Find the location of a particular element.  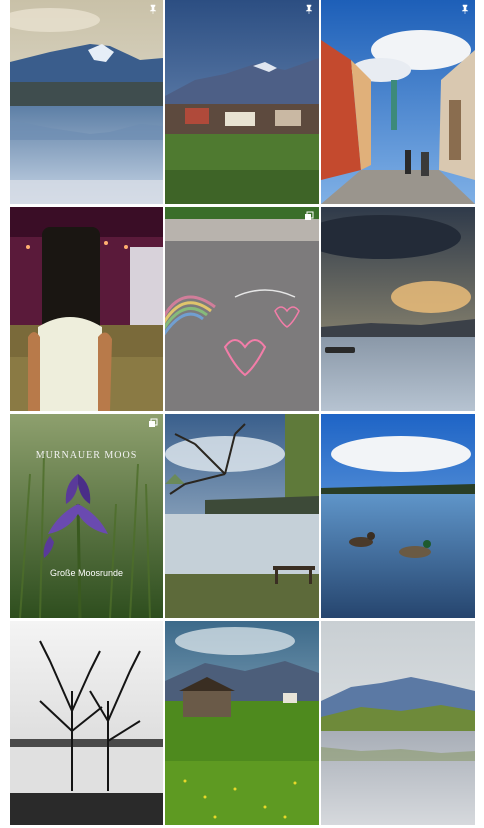

post-overlay-subtitle: Große Moosrunde is located at coordinates (86, 573).